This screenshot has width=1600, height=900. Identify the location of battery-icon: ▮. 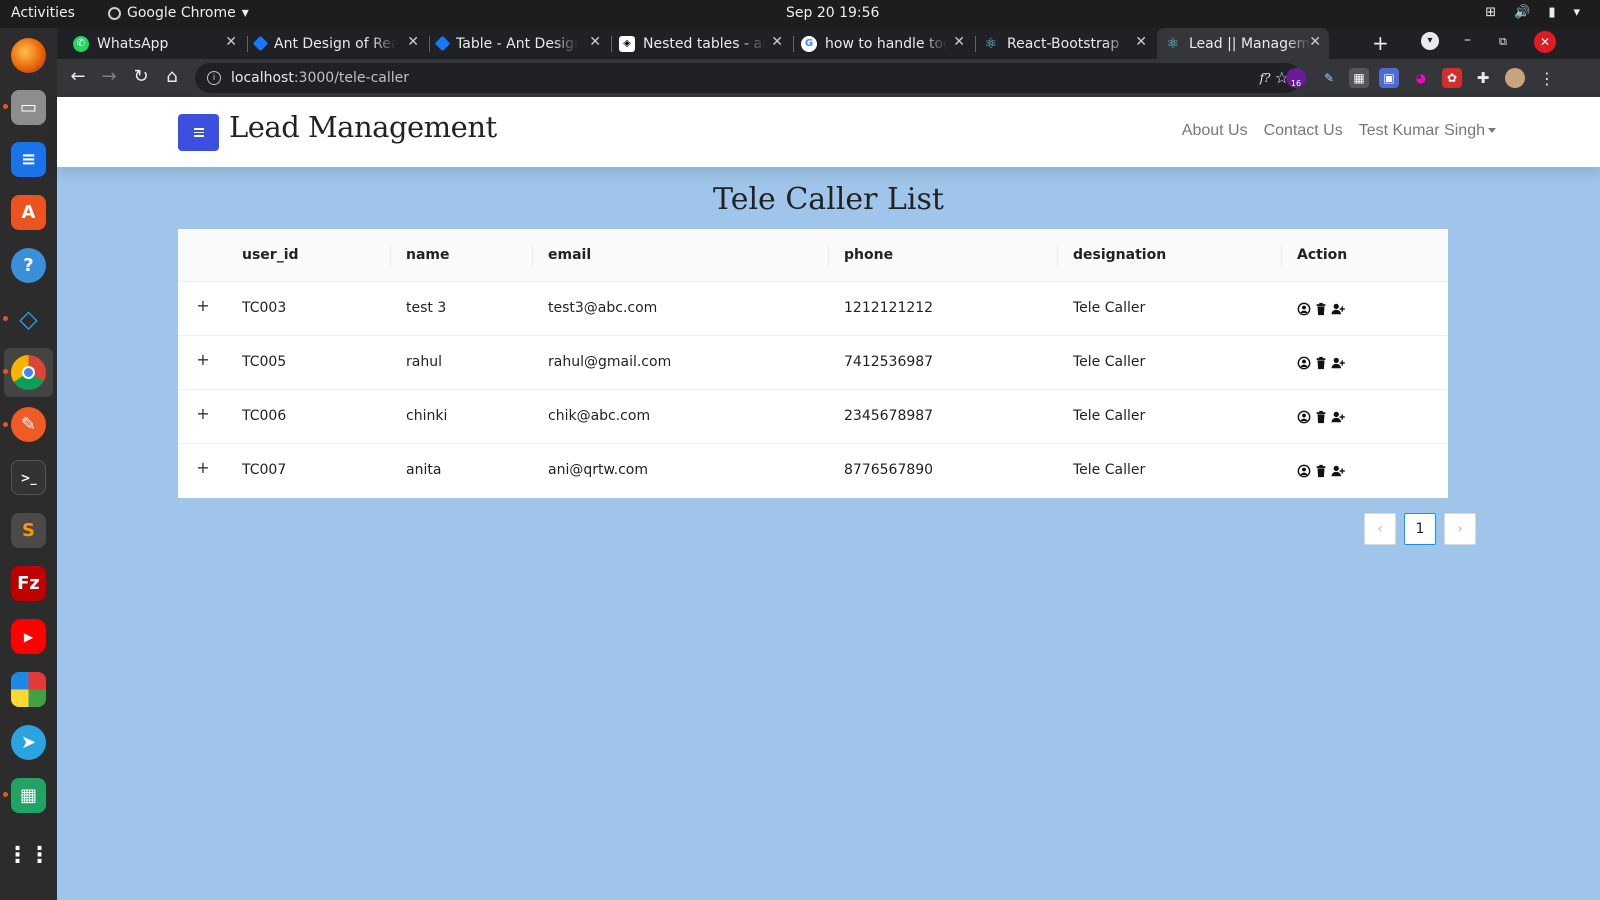
(1552, 12).